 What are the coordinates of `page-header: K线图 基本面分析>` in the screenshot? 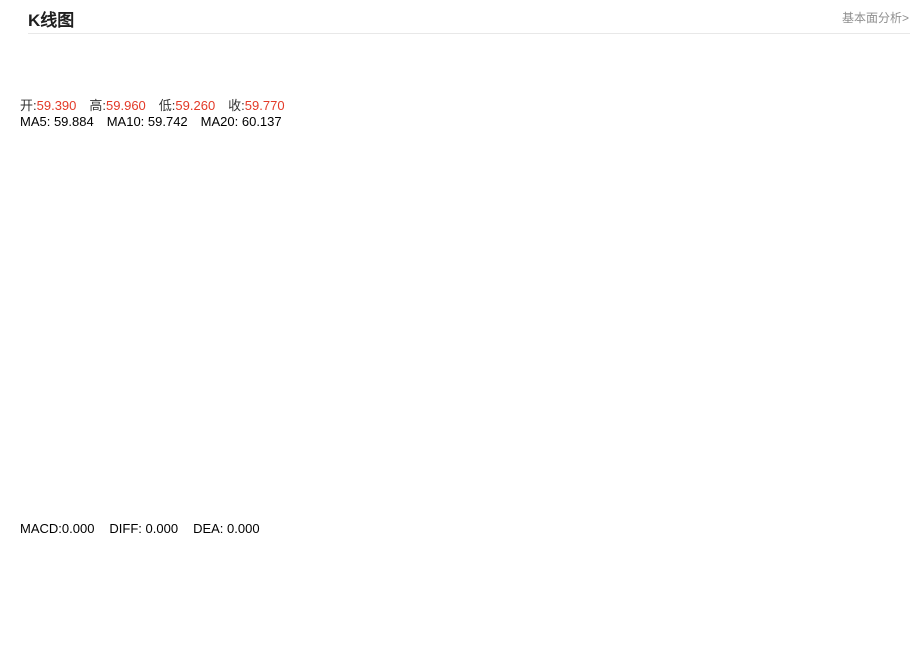 It's located at (458, 17).